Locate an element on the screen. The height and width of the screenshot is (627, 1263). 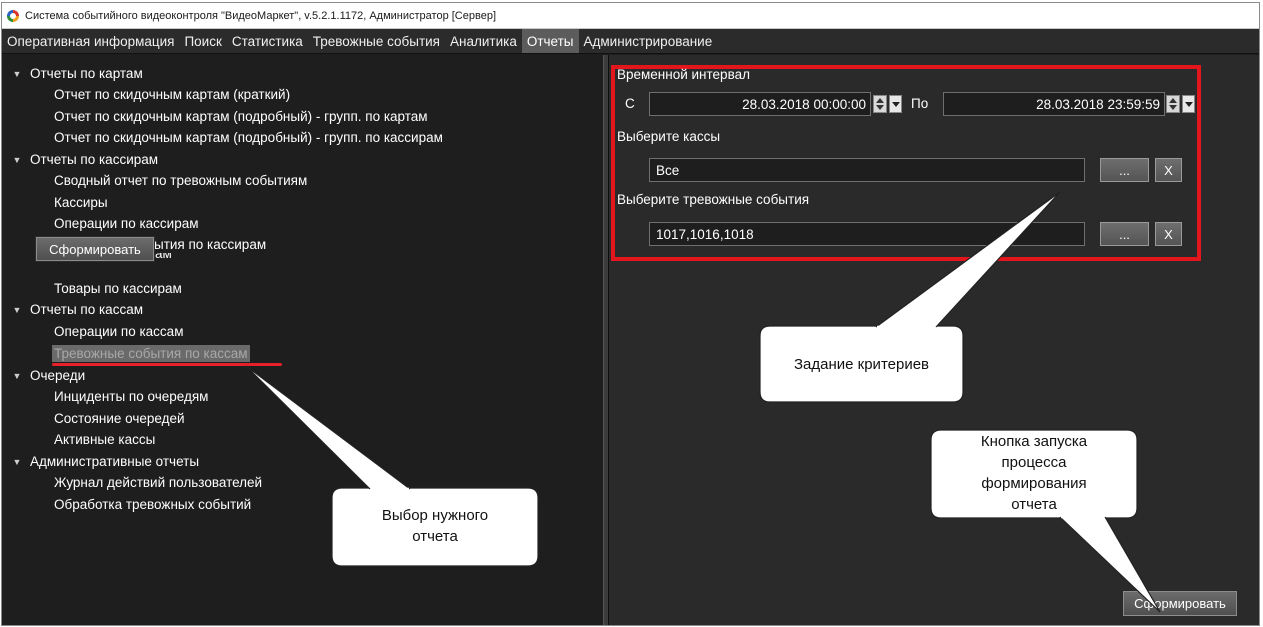
tree-item: Товары по кассирам is located at coordinates (118, 288).